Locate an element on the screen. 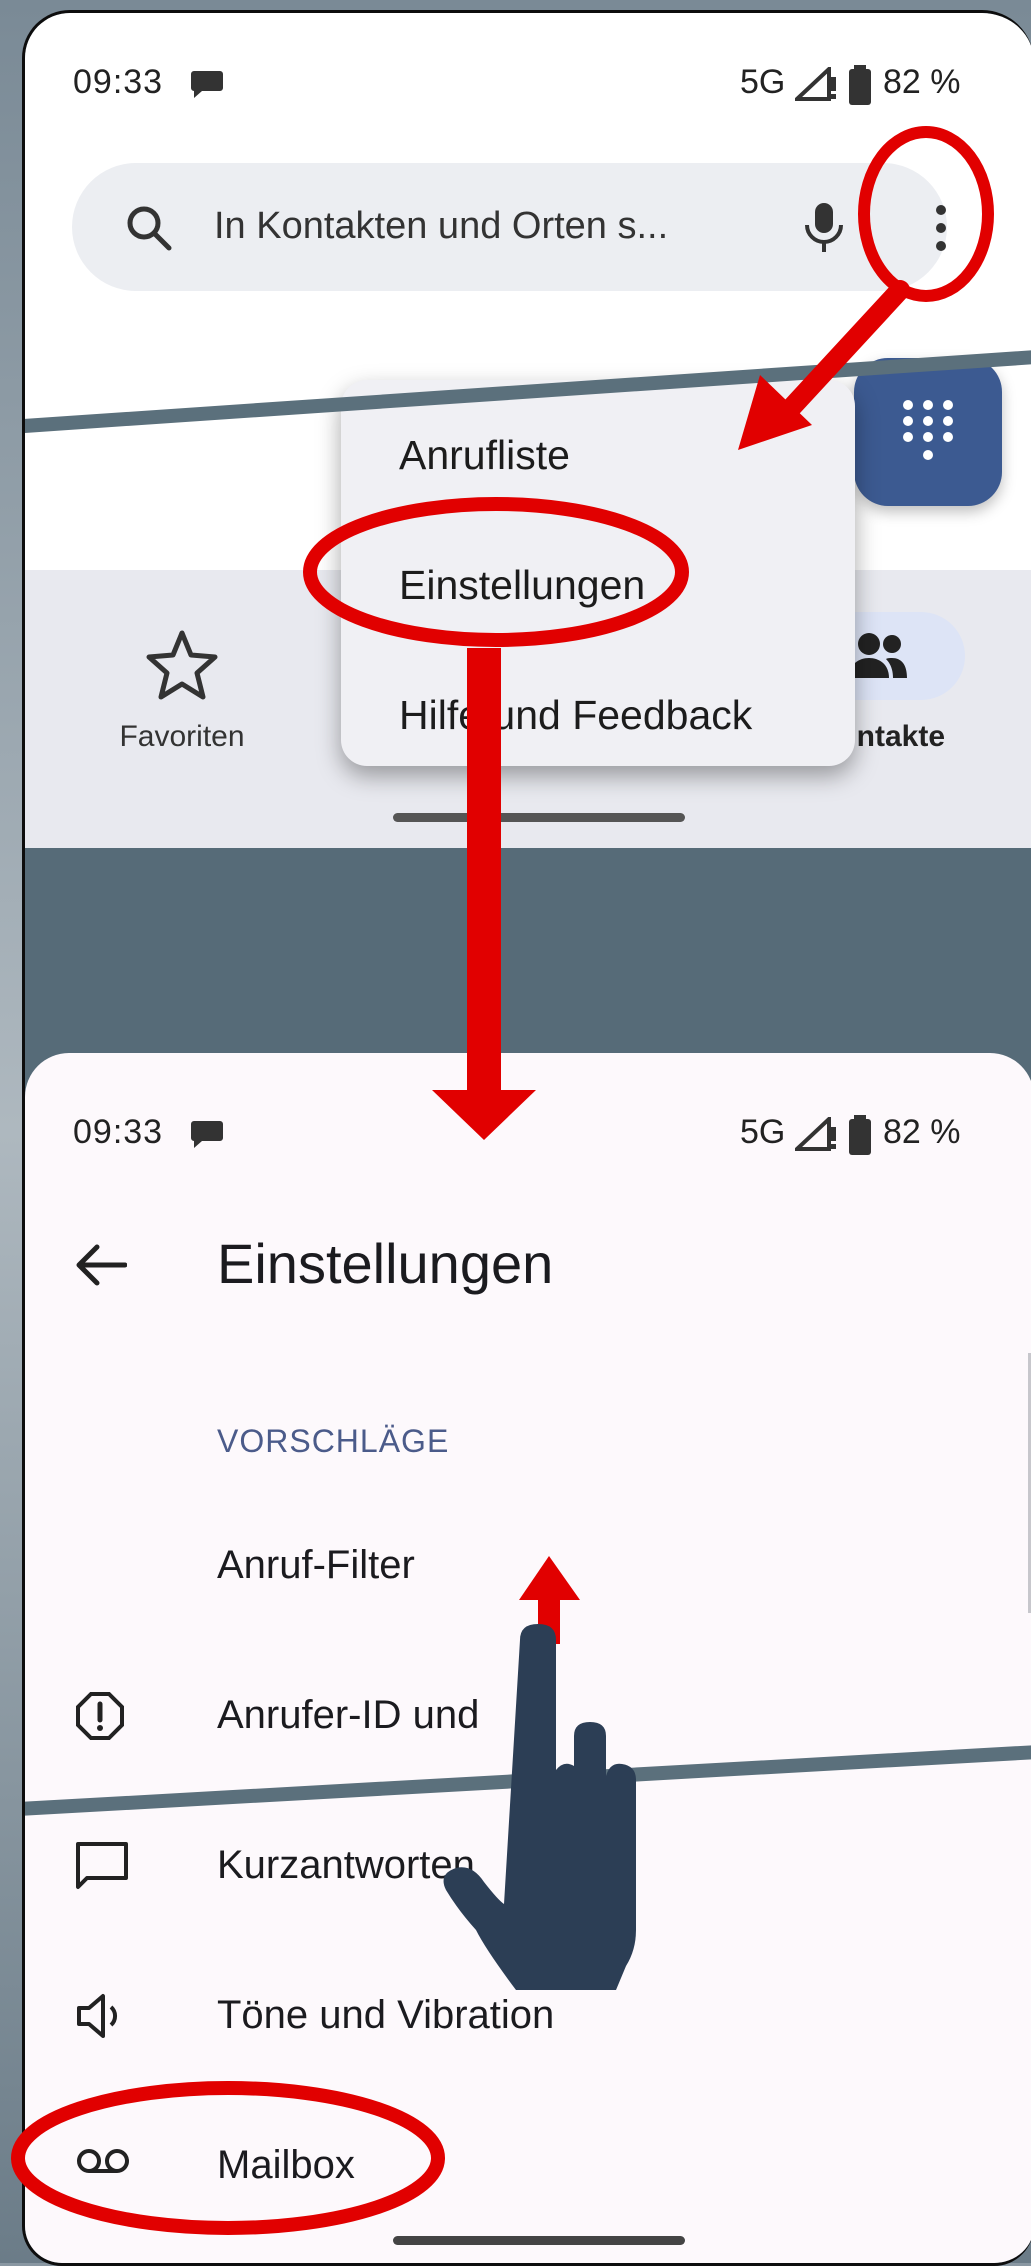 This screenshot has width=1031, height=2266. back-arrow-icon is located at coordinates (101, 1267).